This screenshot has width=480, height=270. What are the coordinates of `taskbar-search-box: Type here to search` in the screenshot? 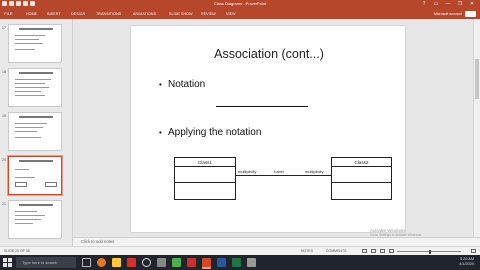 It's located at (46, 262).